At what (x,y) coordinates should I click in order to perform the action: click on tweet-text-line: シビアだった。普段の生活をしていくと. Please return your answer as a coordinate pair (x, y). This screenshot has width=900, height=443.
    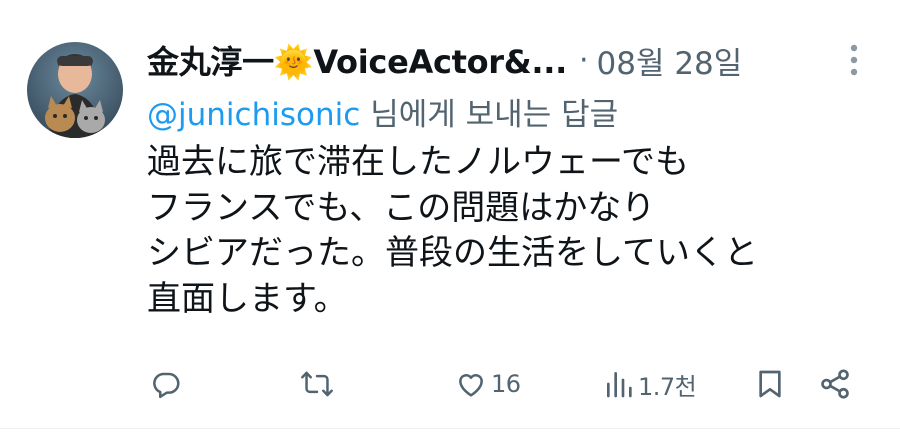
    Looking at the image, I should click on (452, 253).